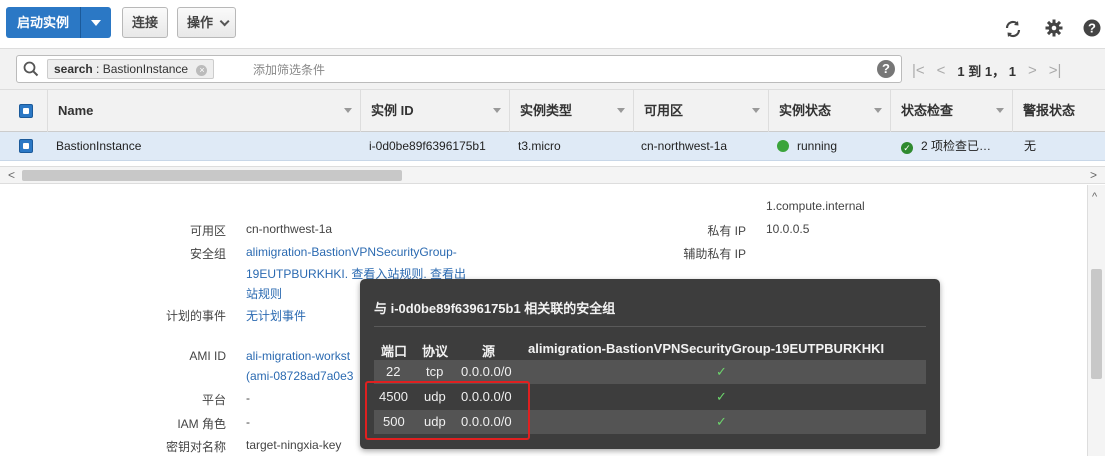  What do you see at coordinates (248, 398) in the screenshot?
I see `platform-value: -` at bounding box center [248, 398].